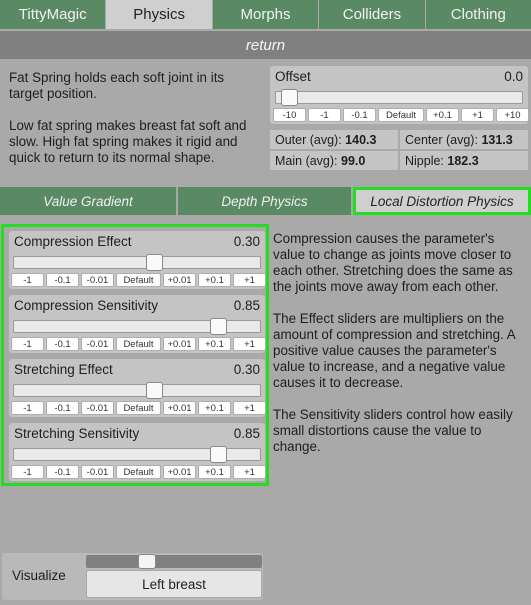 This screenshot has height=605, width=531. I want to click on stat-outer: Outer (avg): 140.3, so click(334, 139).